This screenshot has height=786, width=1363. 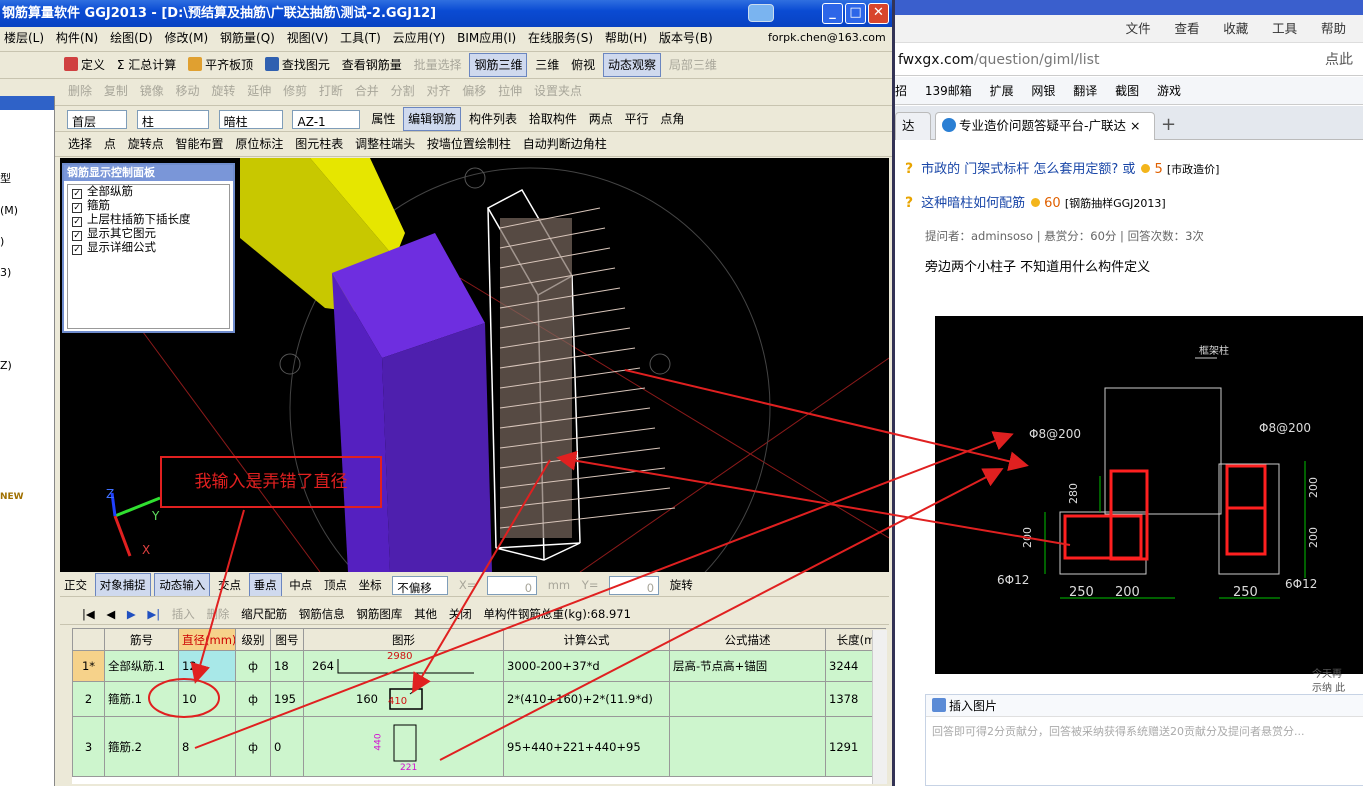 What do you see at coordinates (498, 65) in the screenshot?
I see `rebar-3d-button: 钢筋三维` at bounding box center [498, 65].